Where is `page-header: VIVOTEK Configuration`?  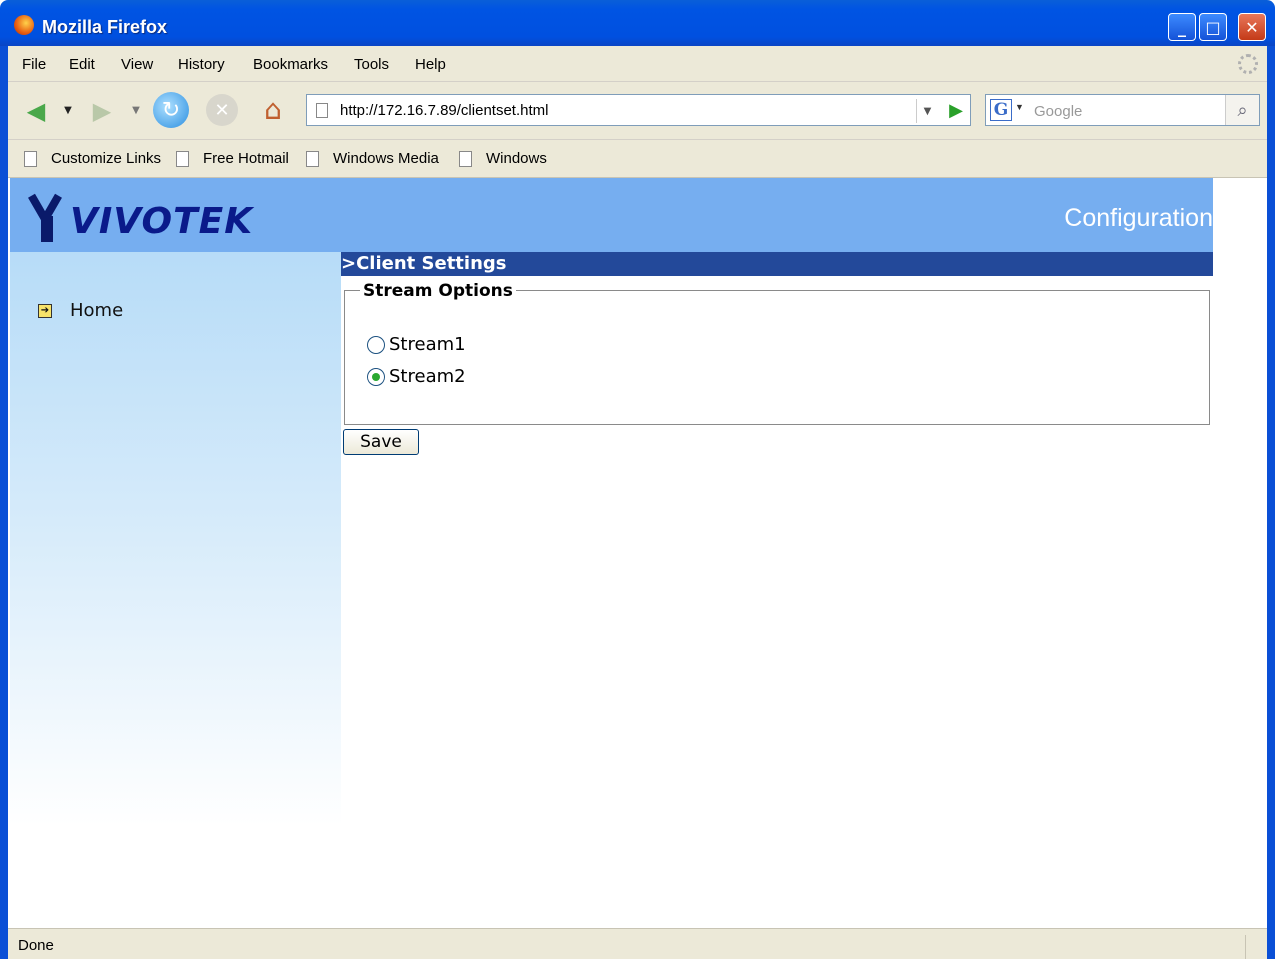
page-header: VIVOTEK Configuration is located at coordinates (611, 215).